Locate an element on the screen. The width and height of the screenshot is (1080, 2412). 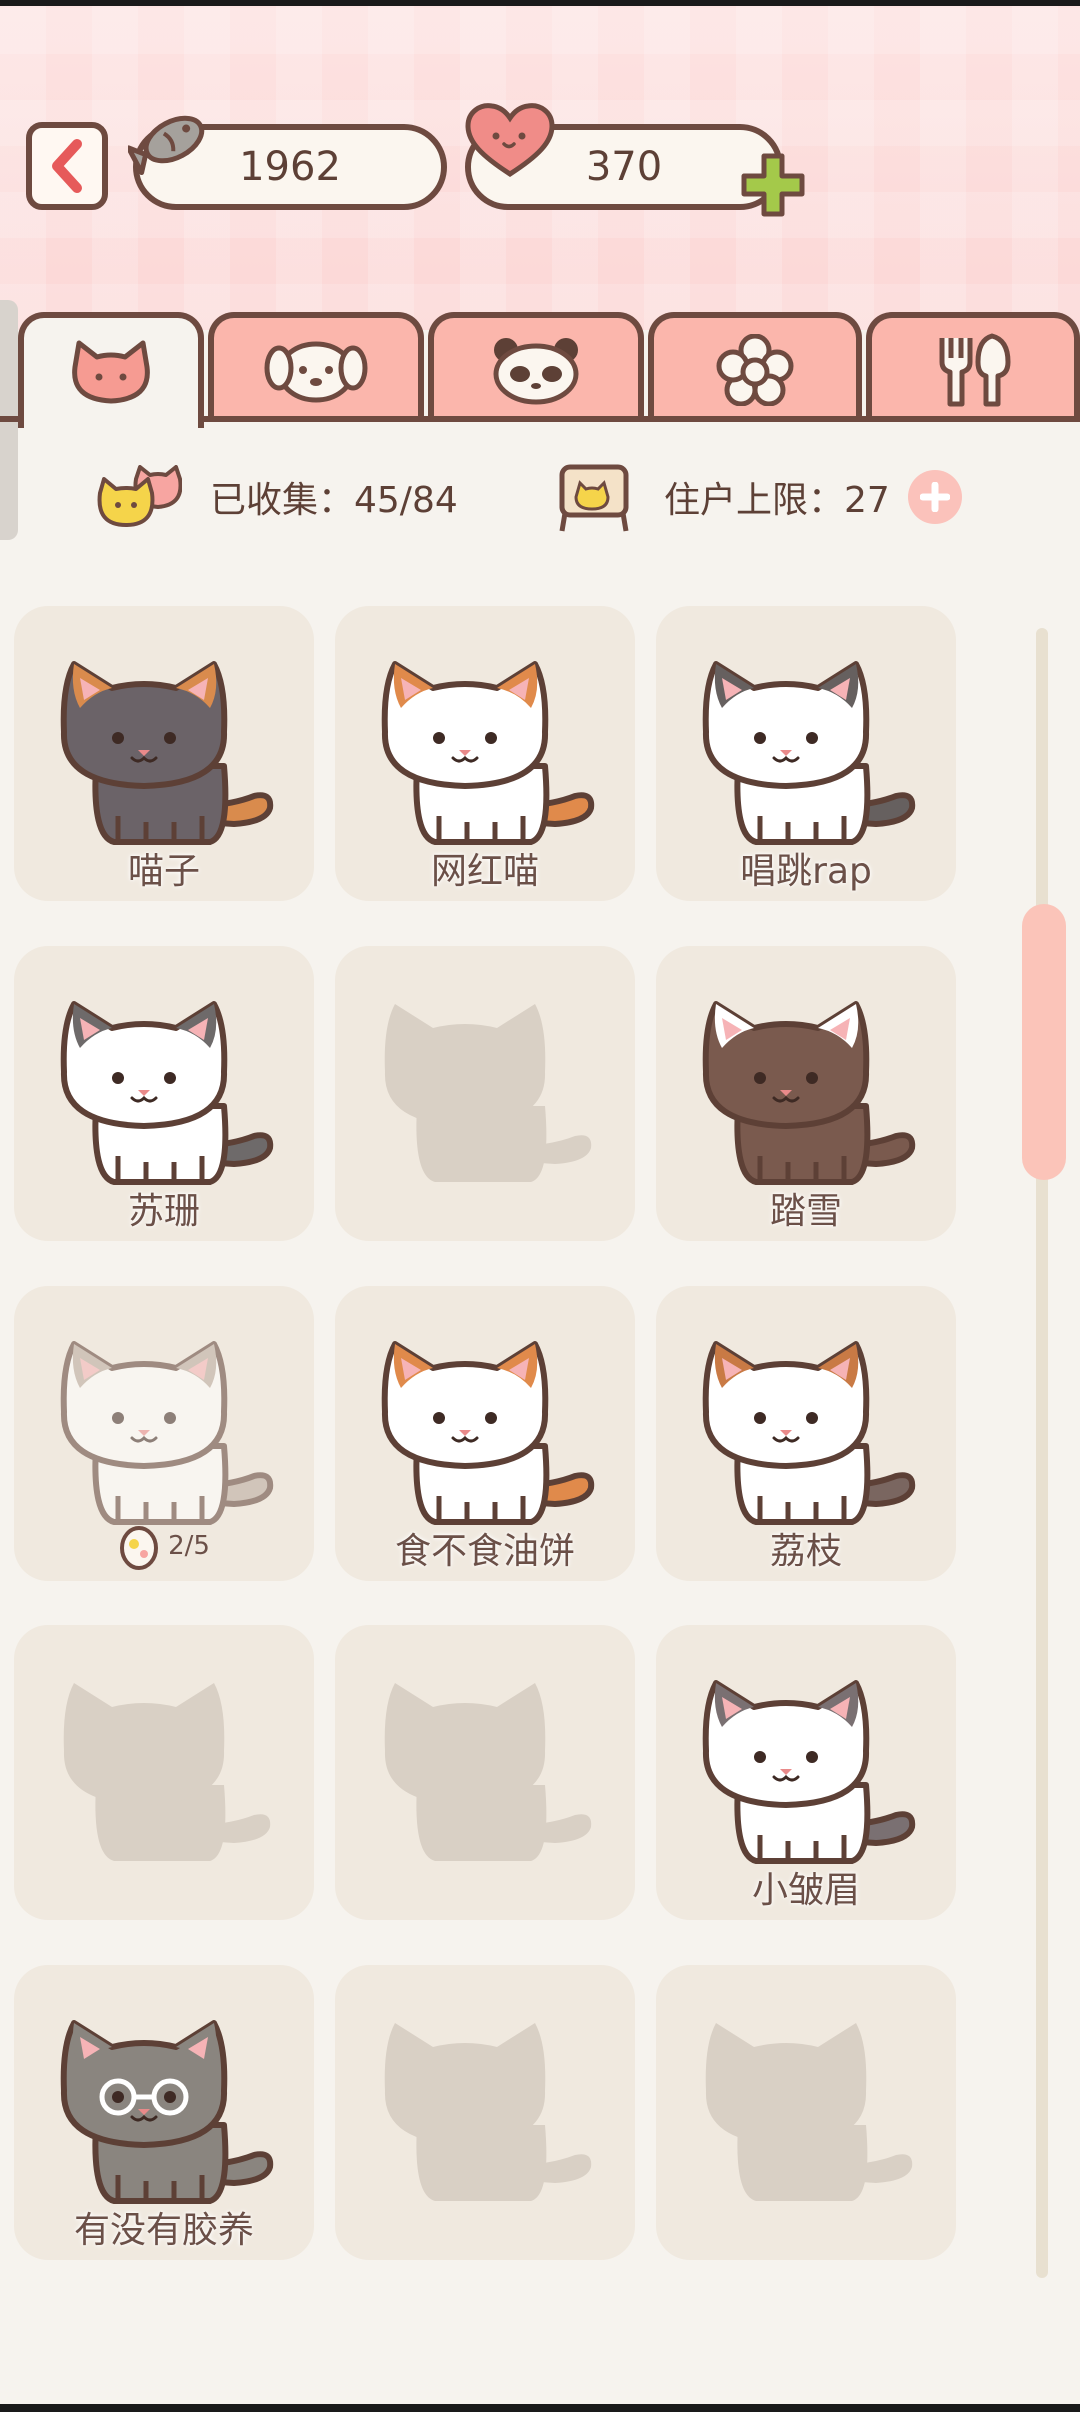
tab-cat is located at coordinates (111, 370).